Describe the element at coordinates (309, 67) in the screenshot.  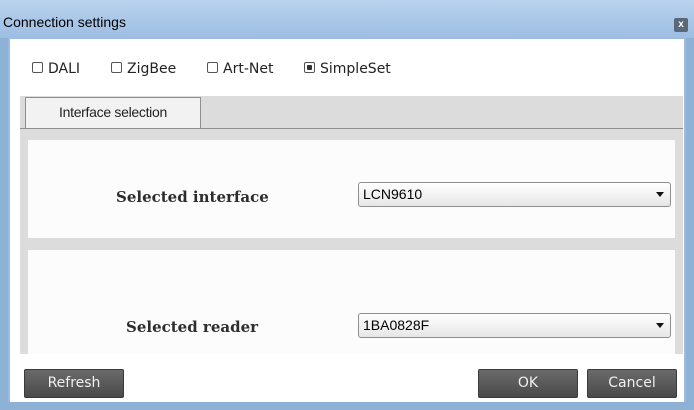
I see `radio-simpleset-indicator` at that location.